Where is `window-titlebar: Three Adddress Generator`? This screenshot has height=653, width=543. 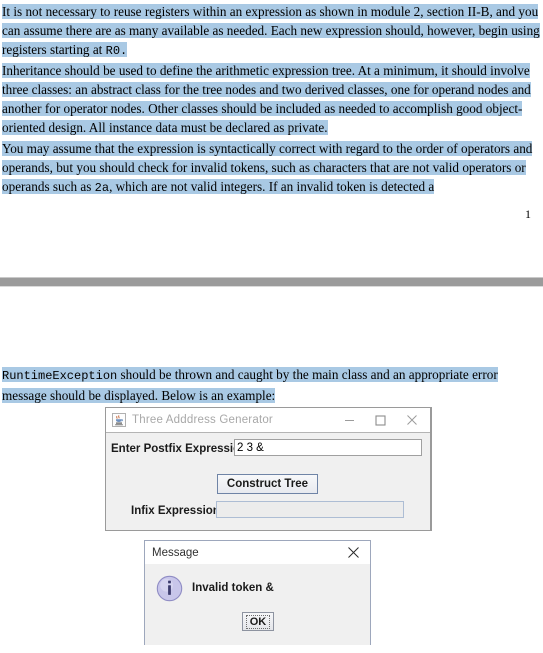 window-titlebar: Three Adddress Generator is located at coordinates (268, 420).